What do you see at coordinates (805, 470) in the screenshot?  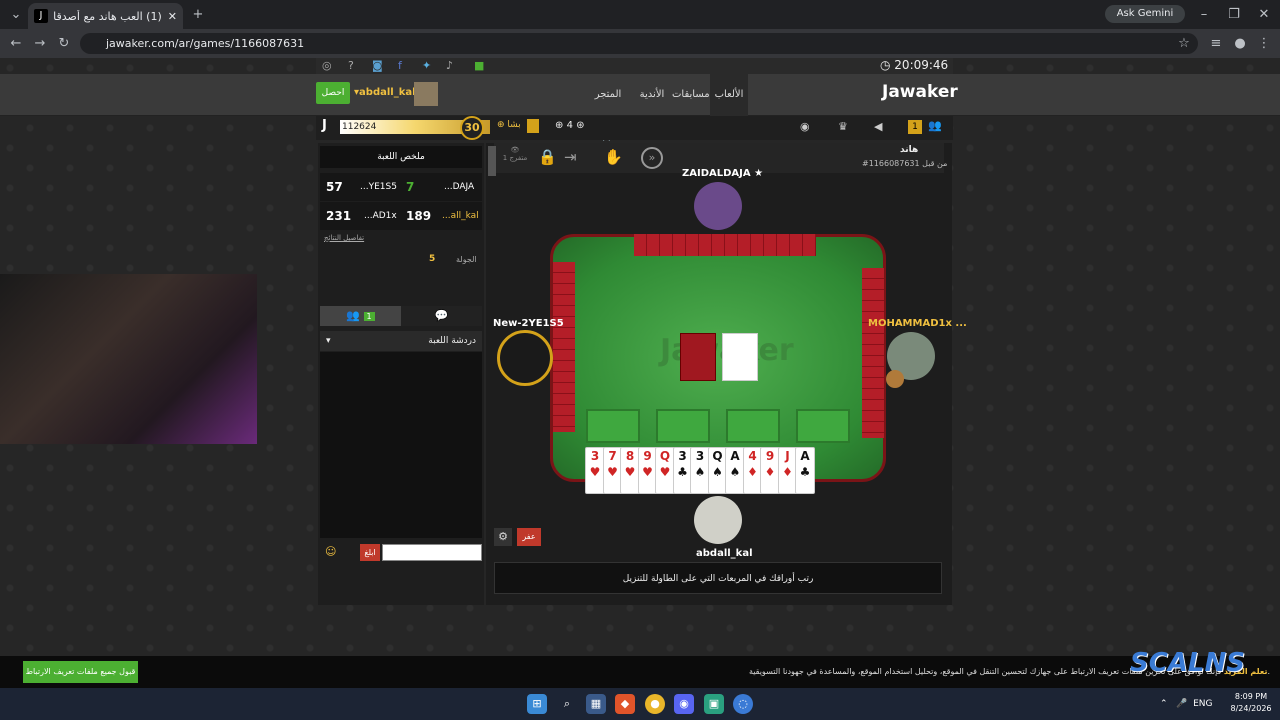 I see `hand-card: A ♣` at bounding box center [805, 470].